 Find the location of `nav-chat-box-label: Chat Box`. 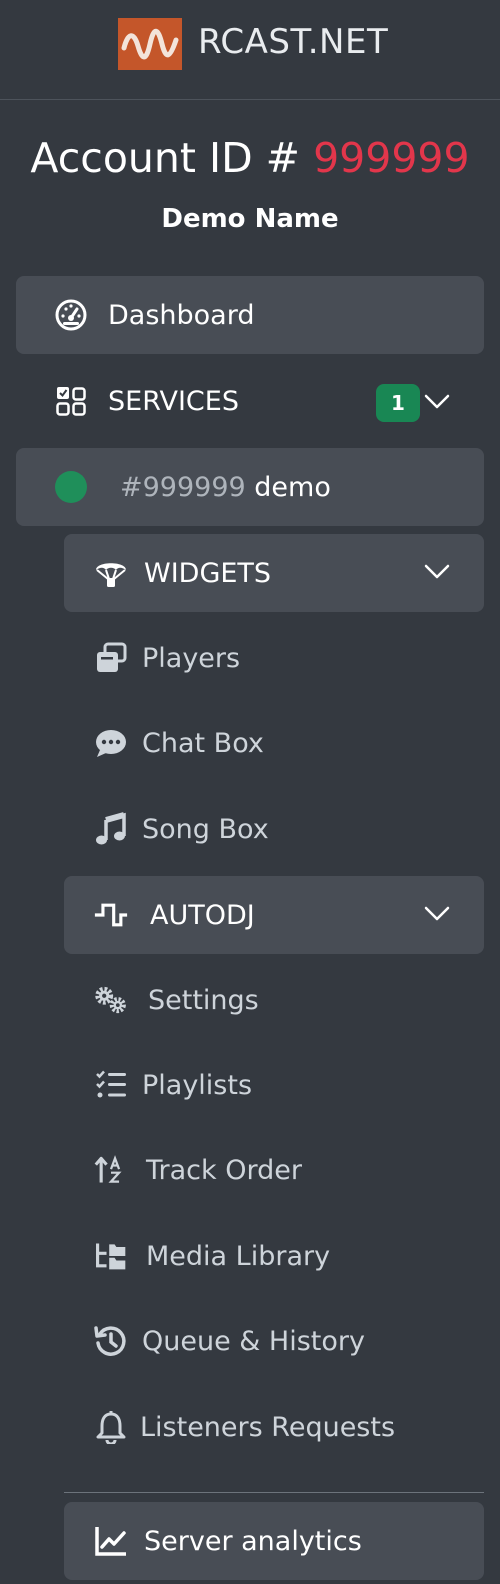

nav-chat-box-label: Chat Box is located at coordinates (203, 743).